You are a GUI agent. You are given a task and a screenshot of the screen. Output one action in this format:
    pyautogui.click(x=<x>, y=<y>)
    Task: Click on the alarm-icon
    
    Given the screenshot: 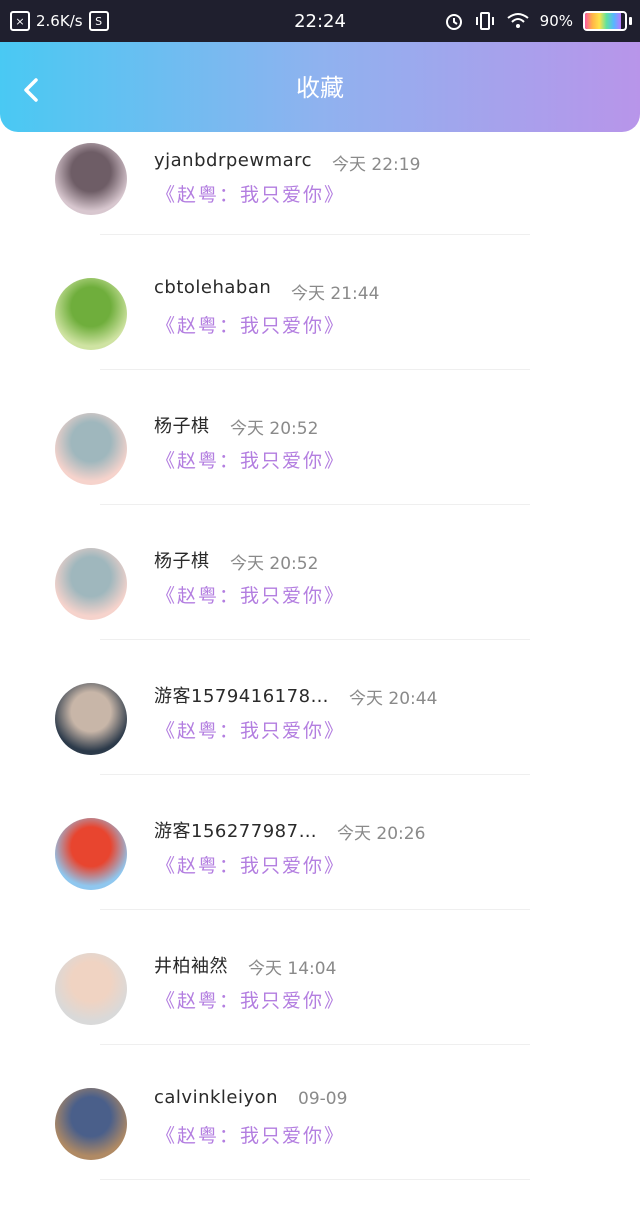 What is the action you would take?
    pyautogui.click(x=453, y=22)
    